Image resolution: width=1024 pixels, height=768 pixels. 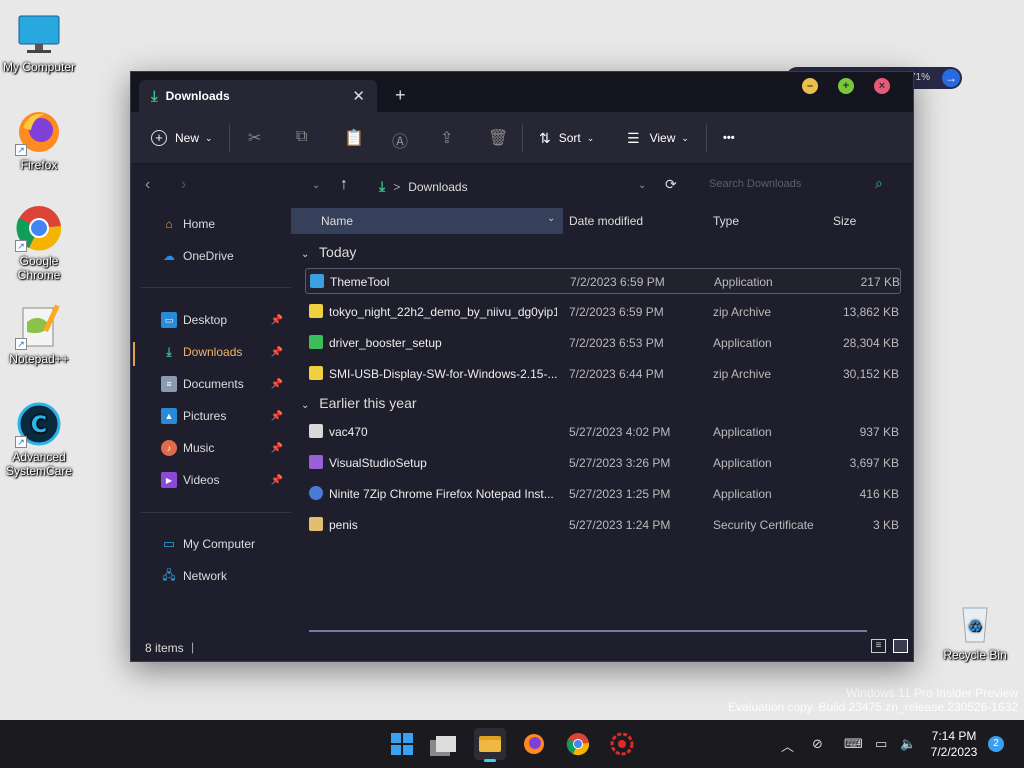 I want to click on group-header-today: ⌄ Today, so click(x=328, y=252).